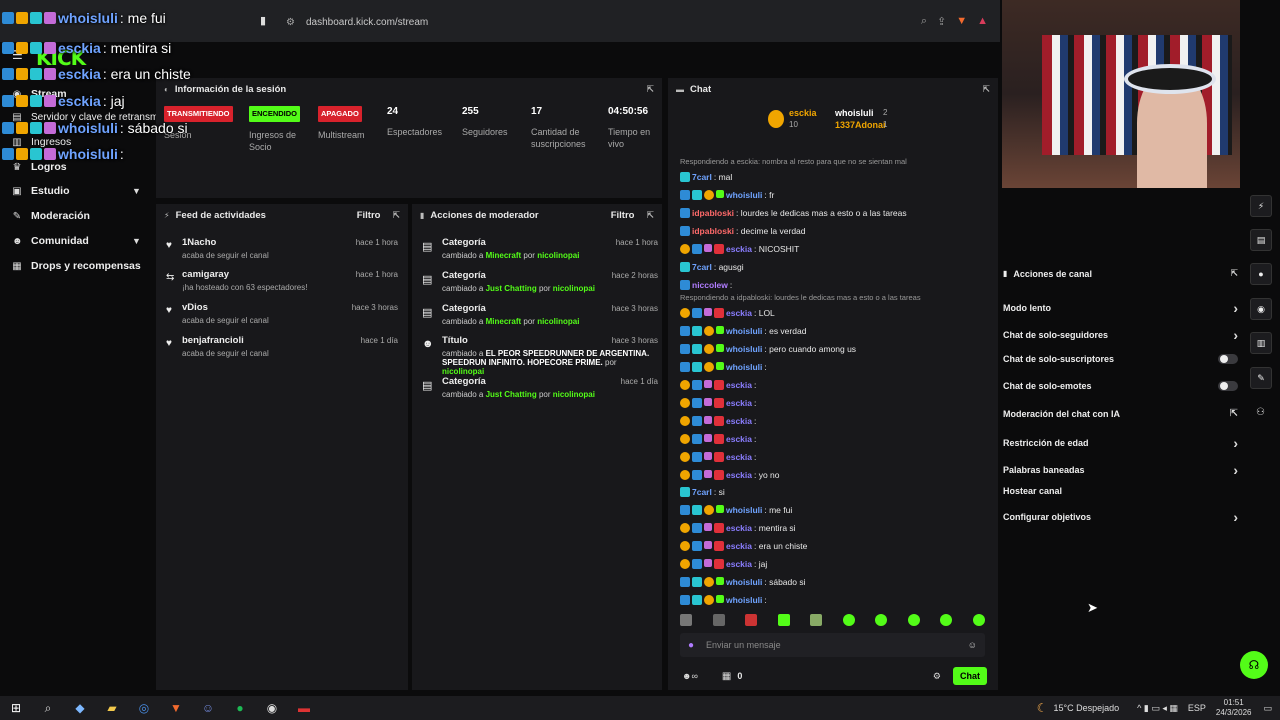 Image resolution: width=1280 pixels, height=720 pixels. What do you see at coordinates (40, 191) in the screenshot?
I see `sidebar-item-studio: ▣ Estudio` at bounding box center [40, 191].